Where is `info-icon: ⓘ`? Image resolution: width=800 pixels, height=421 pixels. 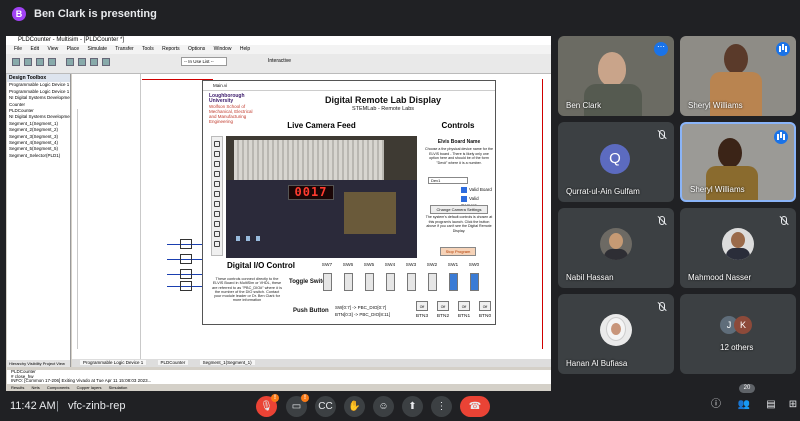 info-icon: ⓘ is located at coordinates (716, 405).